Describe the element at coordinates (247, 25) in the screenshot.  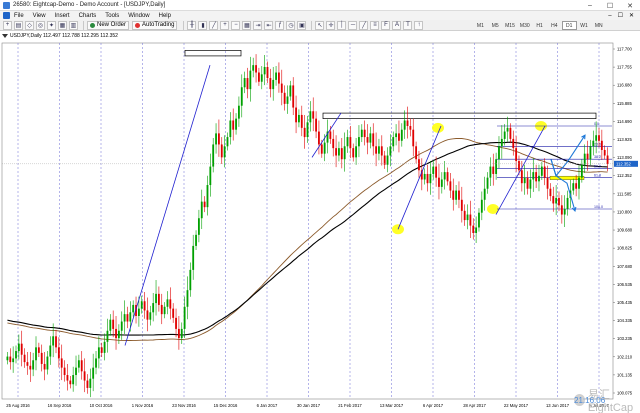
I see `tile-windows-icon: ▦` at that location.